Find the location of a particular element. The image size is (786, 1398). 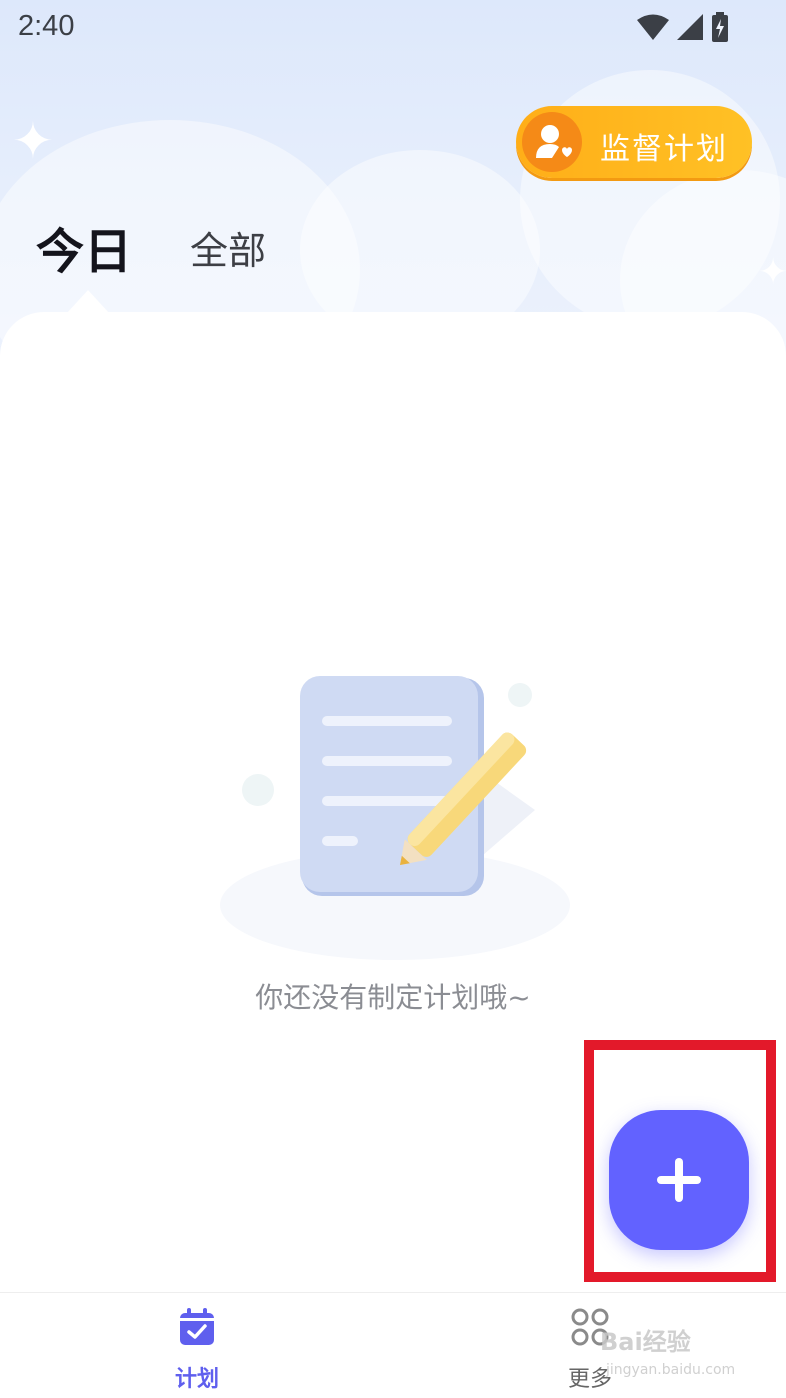

nav-item-plan: 计划 is located at coordinates (197, 1345).